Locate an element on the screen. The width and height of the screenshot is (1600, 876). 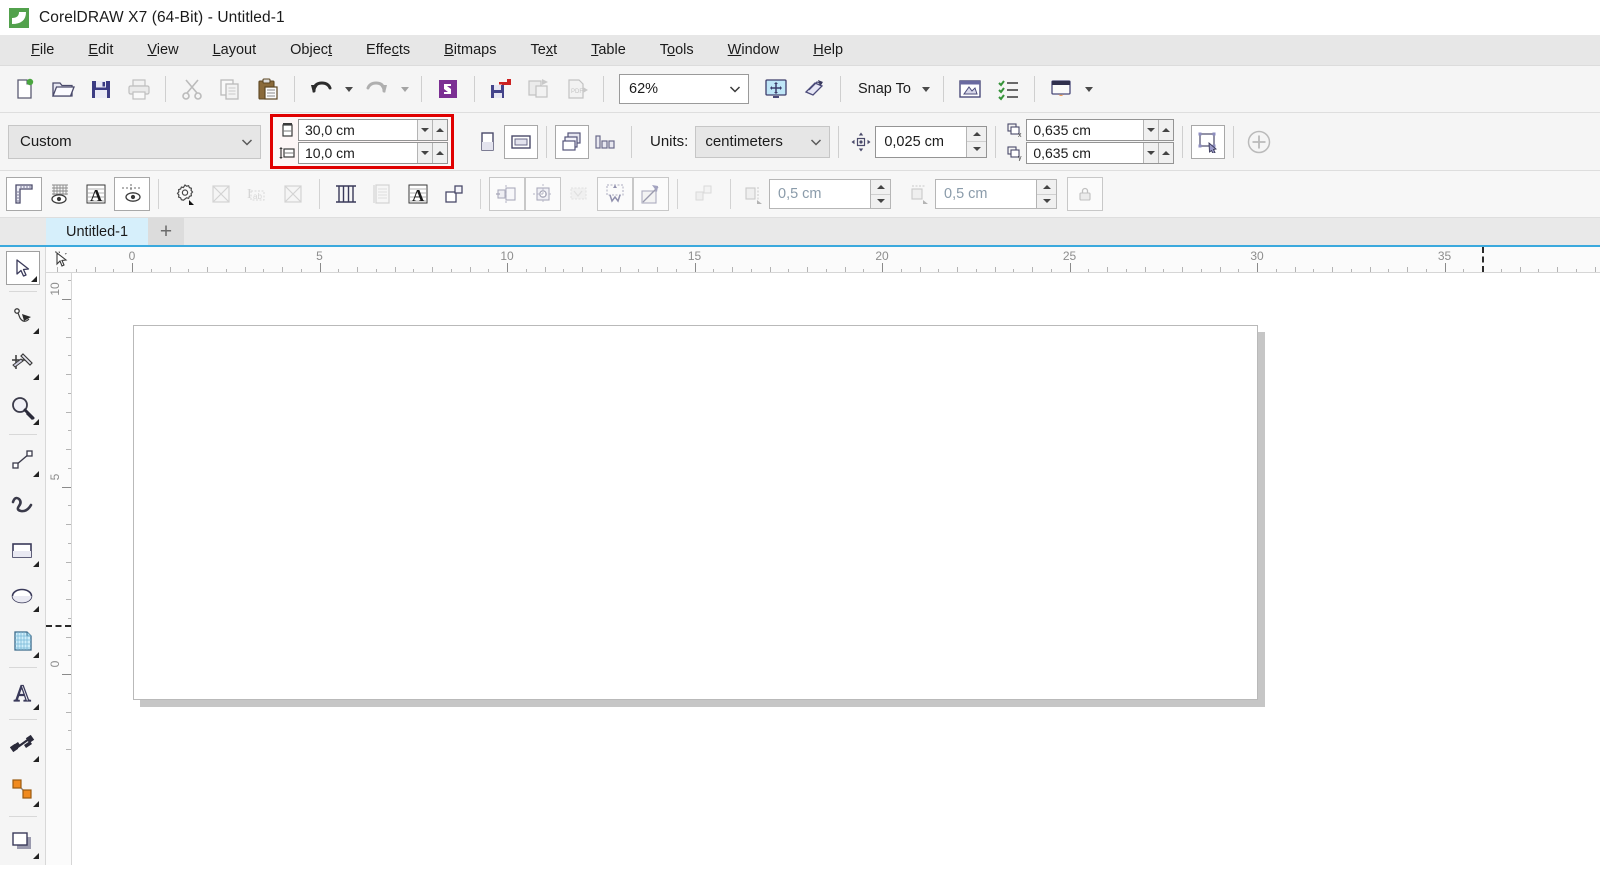
portrait-orientation-button is located at coordinates (487, 142).